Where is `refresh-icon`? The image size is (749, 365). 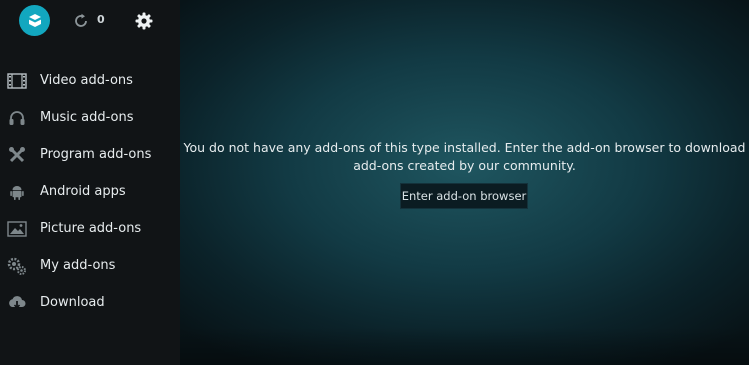
refresh-icon is located at coordinates (81, 20).